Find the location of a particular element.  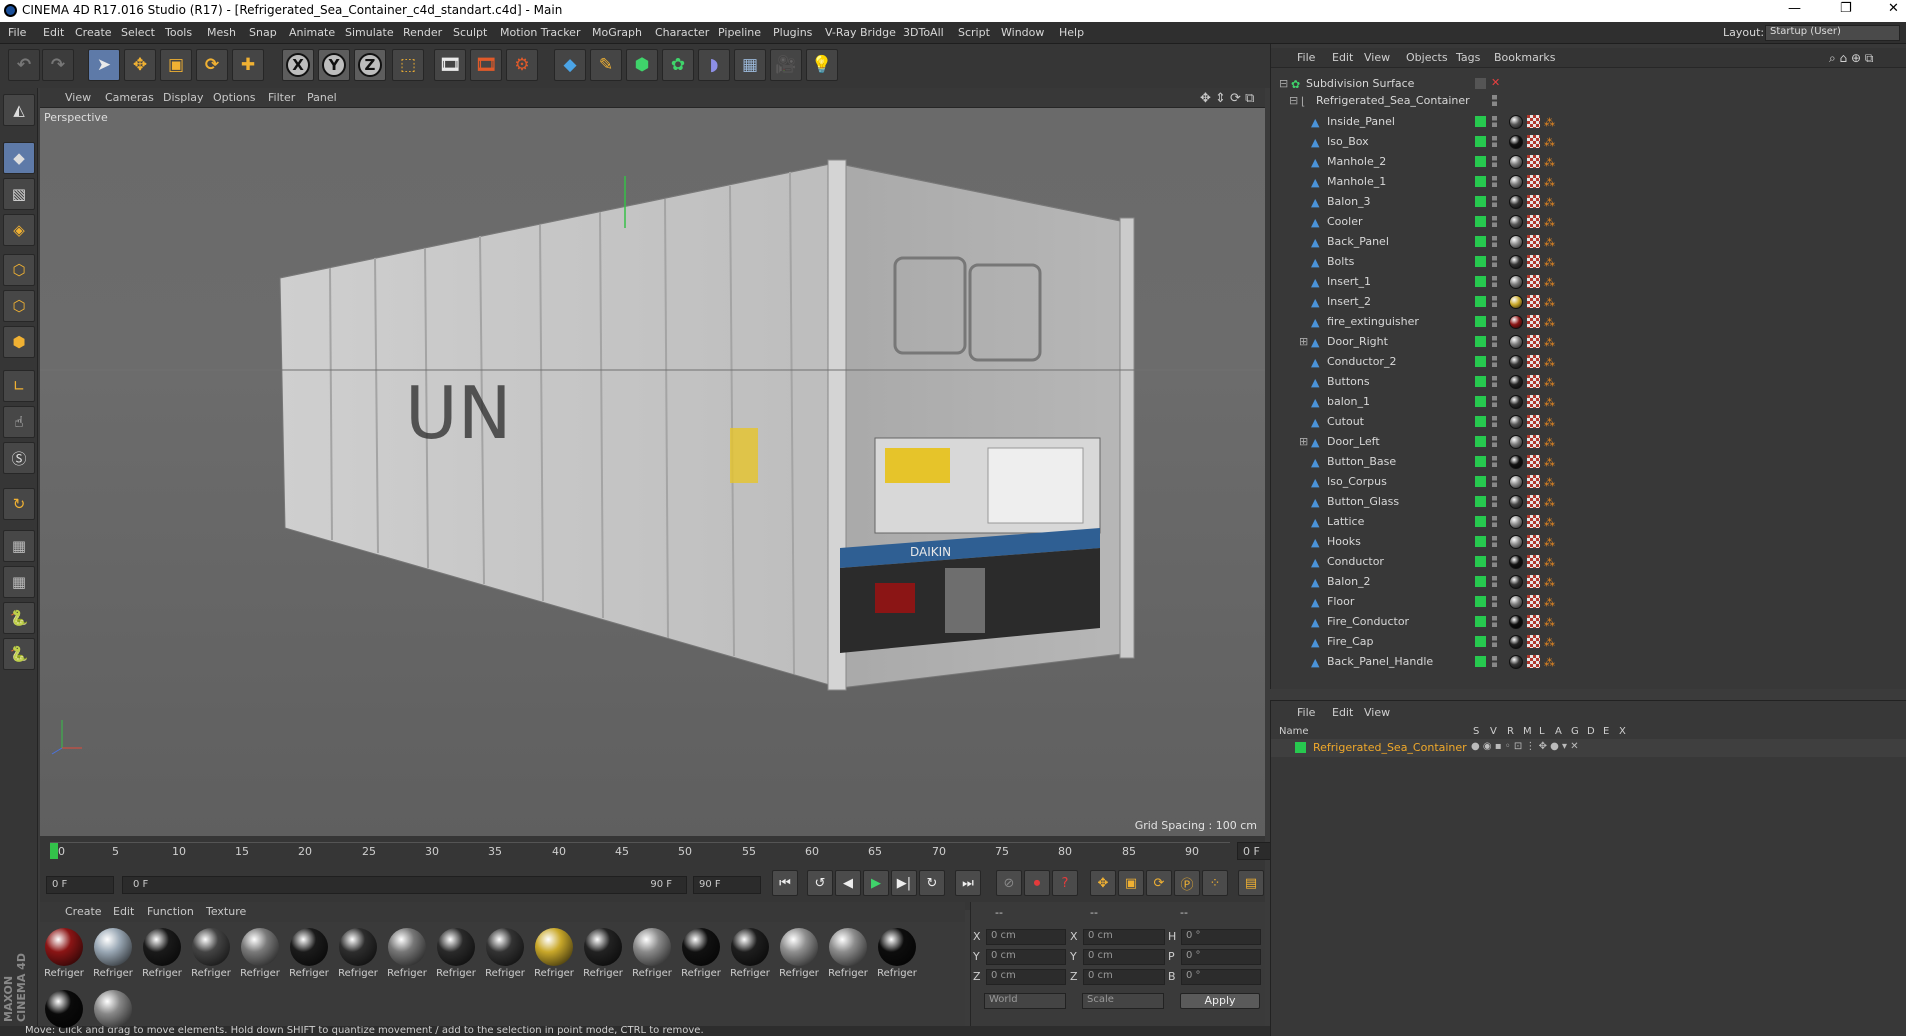

nurbs-icon: ⬢ is located at coordinates (642, 65).